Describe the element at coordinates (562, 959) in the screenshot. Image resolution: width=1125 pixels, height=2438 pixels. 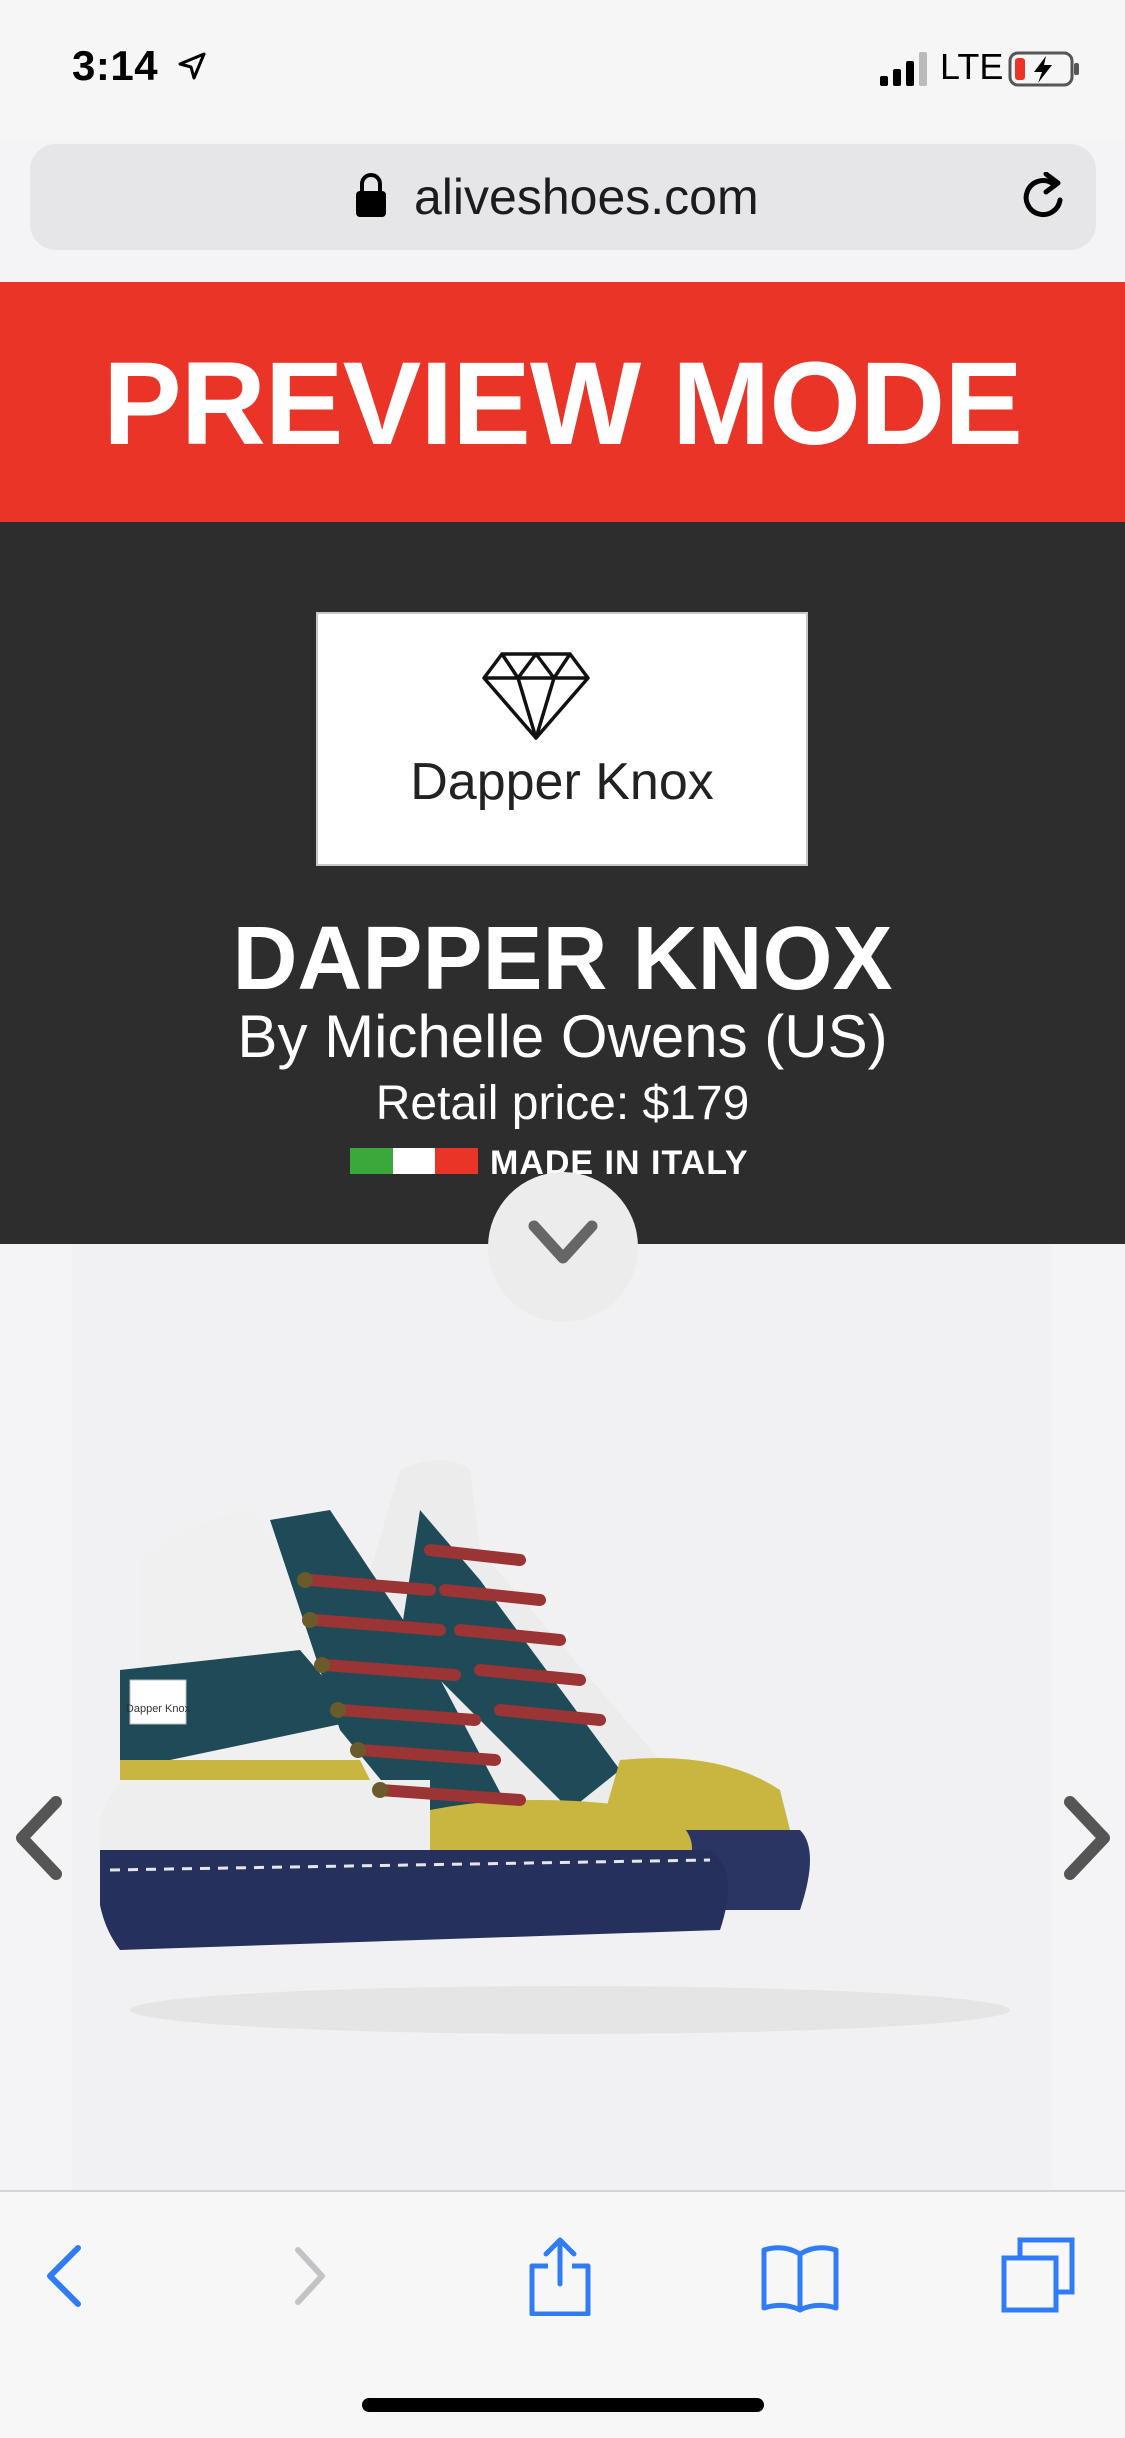
I see `product-title: DAPPER KNOX` at that location.